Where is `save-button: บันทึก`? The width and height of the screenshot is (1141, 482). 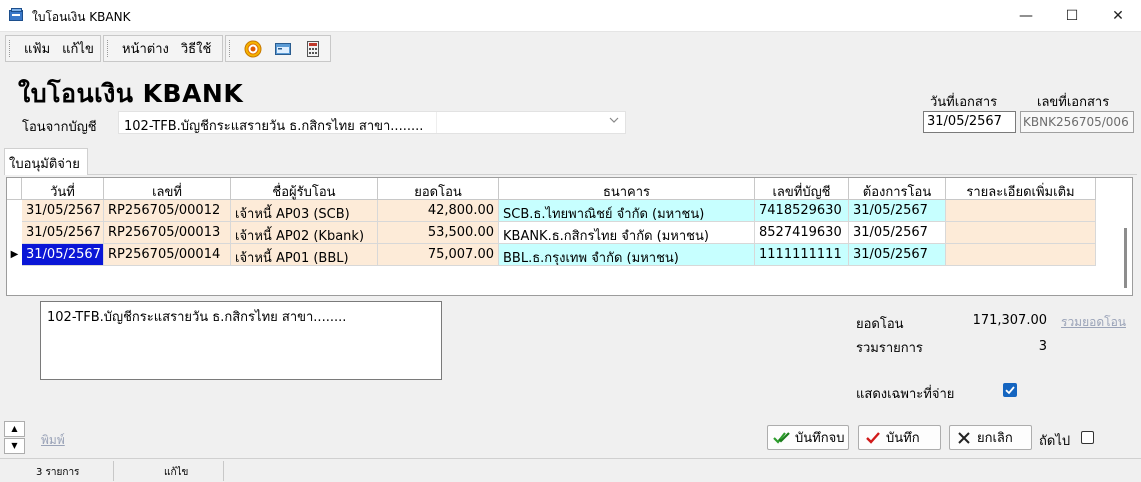 save-button: บันทึก is located at coordinates (899, 437).